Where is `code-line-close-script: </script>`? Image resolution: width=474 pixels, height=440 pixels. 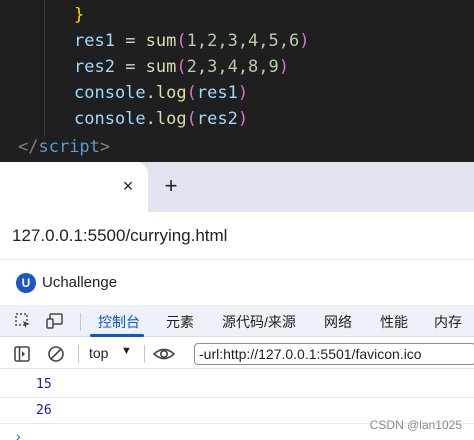 code-line-close-script: </script> is located at coordinates (64, 147).